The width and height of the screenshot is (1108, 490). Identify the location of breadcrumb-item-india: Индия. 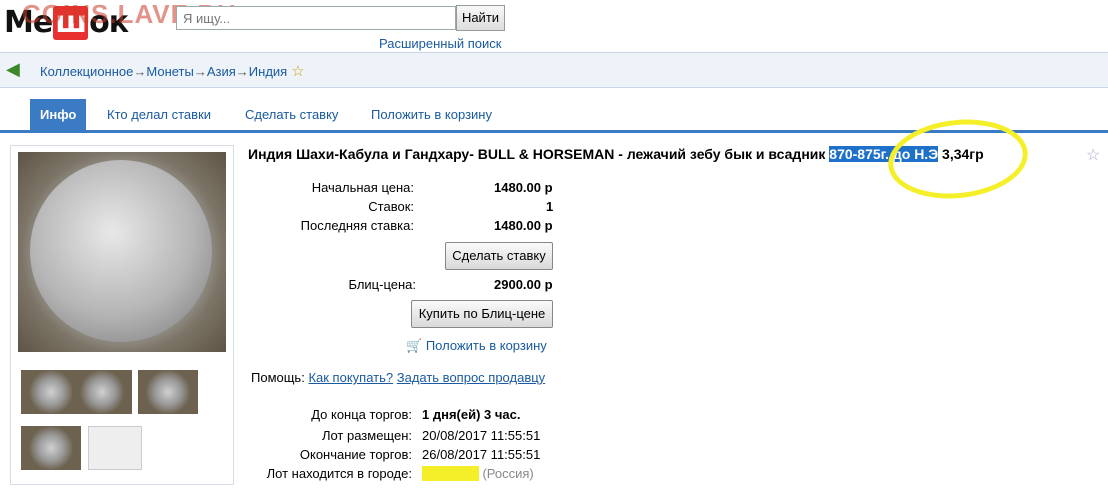
(268, 71).